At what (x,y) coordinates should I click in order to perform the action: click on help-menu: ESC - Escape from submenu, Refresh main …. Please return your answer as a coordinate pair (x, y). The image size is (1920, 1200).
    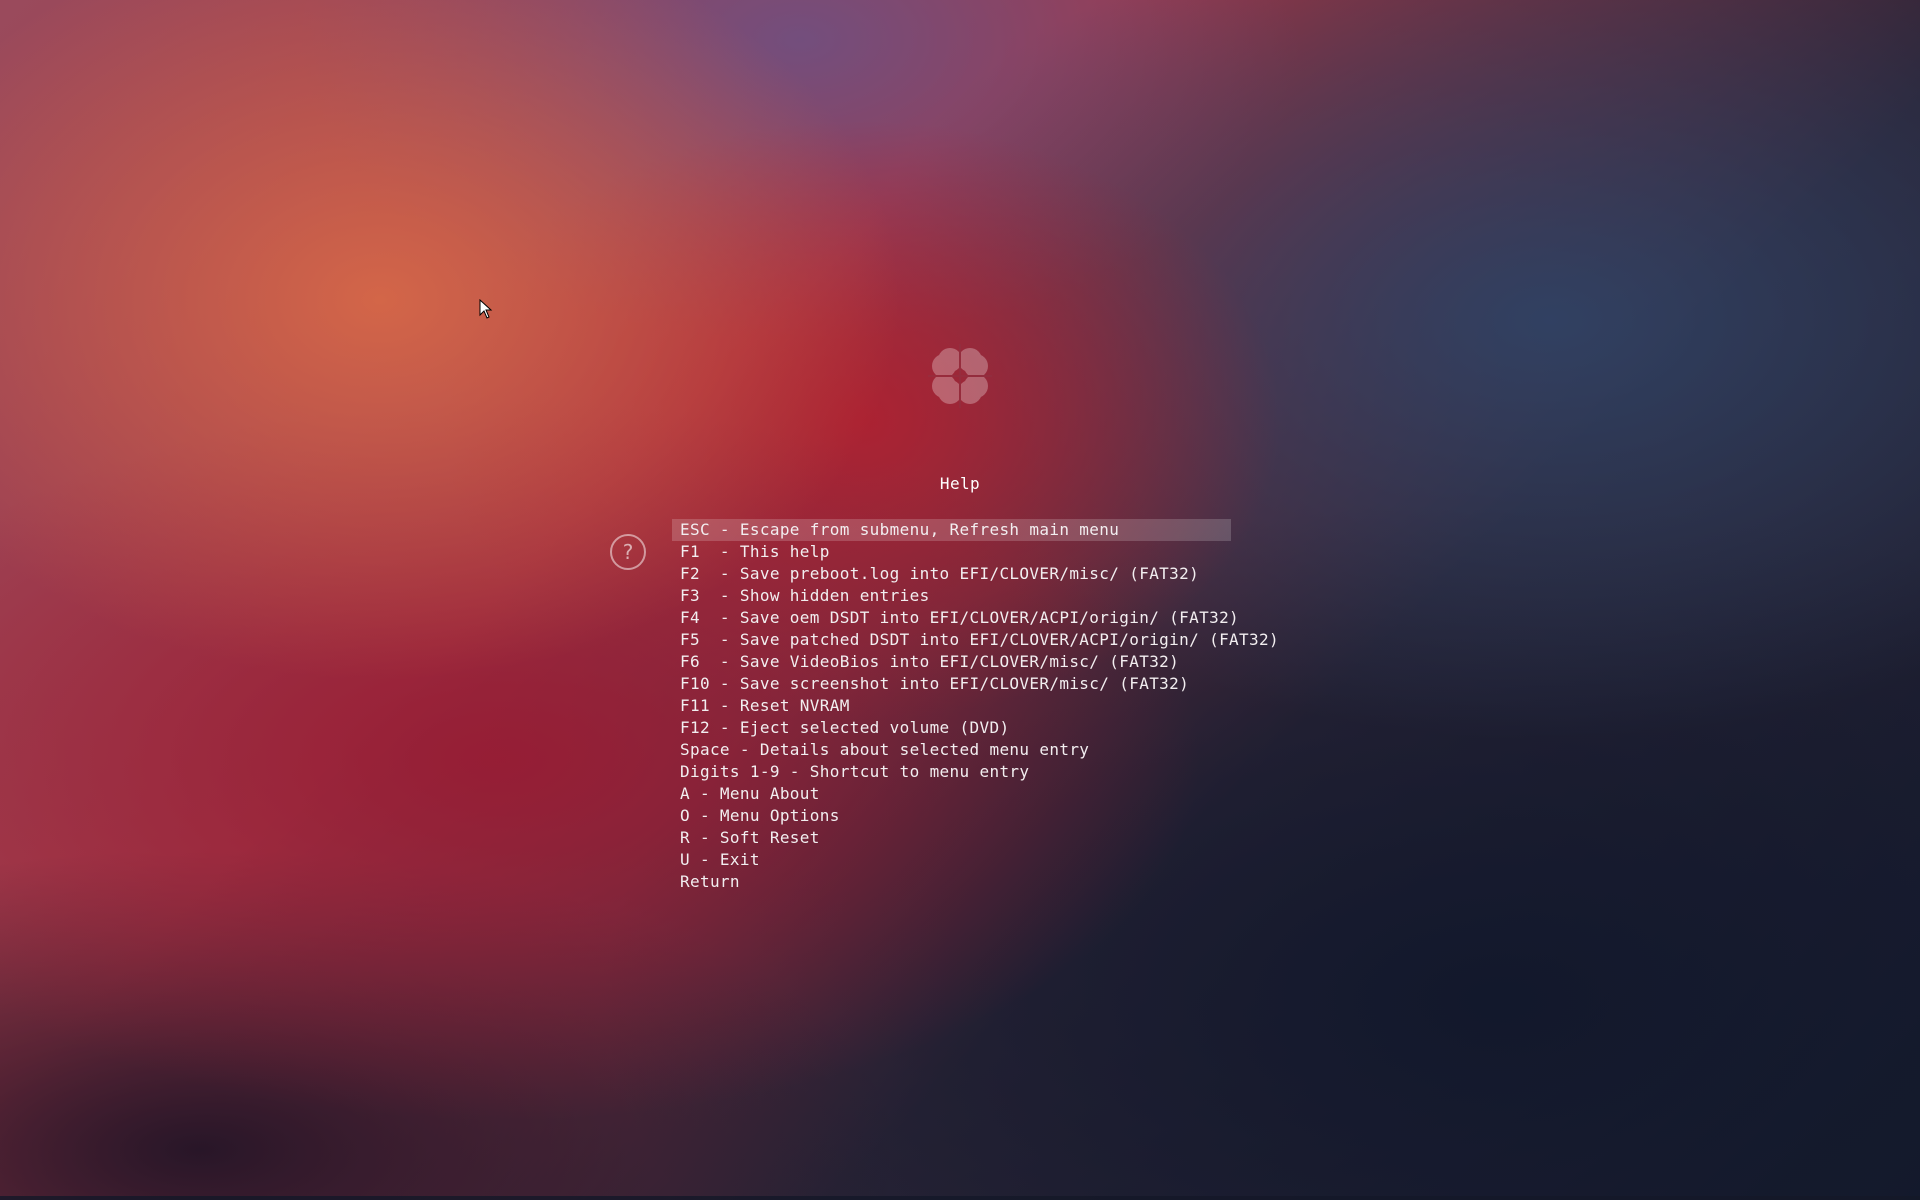
    Looking at the image, I should click on (975, 706).